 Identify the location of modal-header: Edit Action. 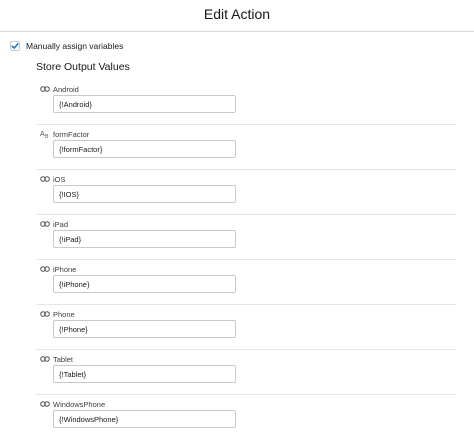
(237, 16).